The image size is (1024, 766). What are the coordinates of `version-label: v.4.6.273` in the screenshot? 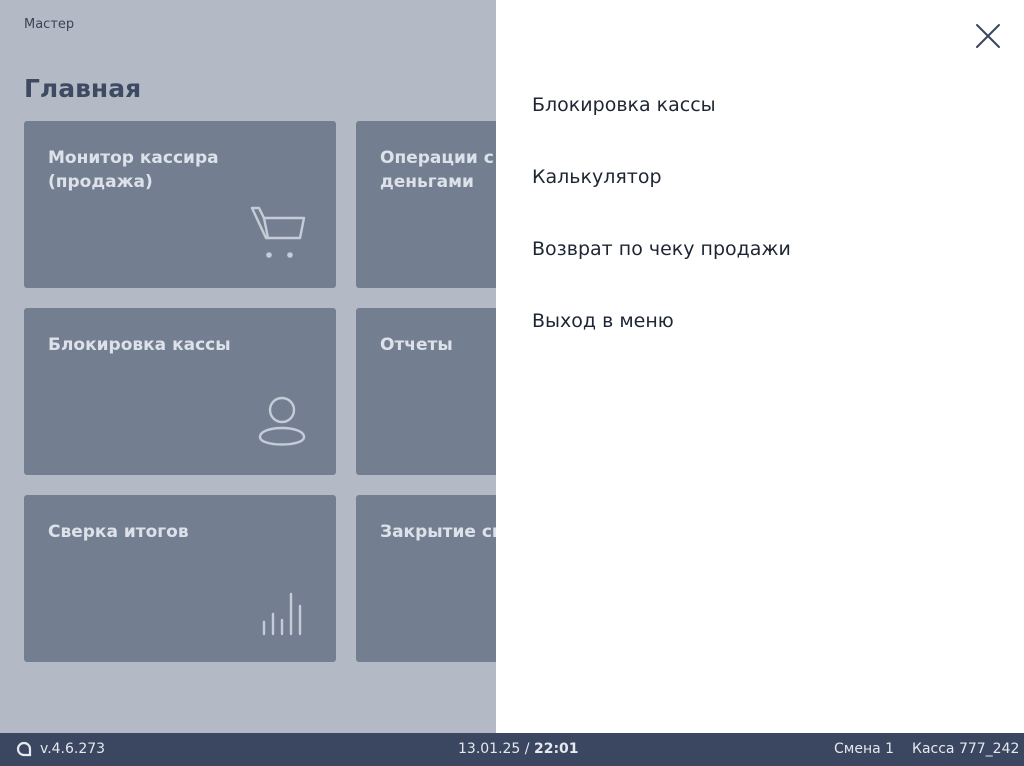 It's located at (73, 749).